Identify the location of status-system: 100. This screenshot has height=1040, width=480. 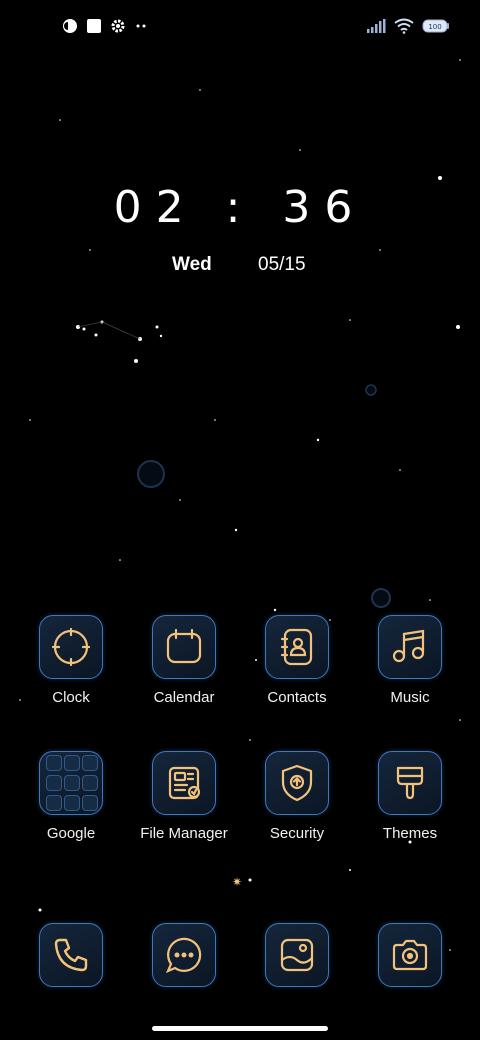
(408, 26).